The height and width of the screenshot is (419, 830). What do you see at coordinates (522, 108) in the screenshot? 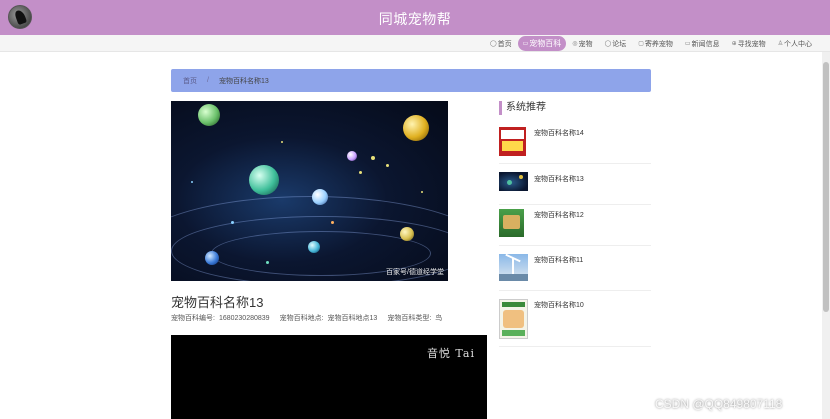
I see `sidebar-title: 系统推荐` at bounding box center [522, 108].